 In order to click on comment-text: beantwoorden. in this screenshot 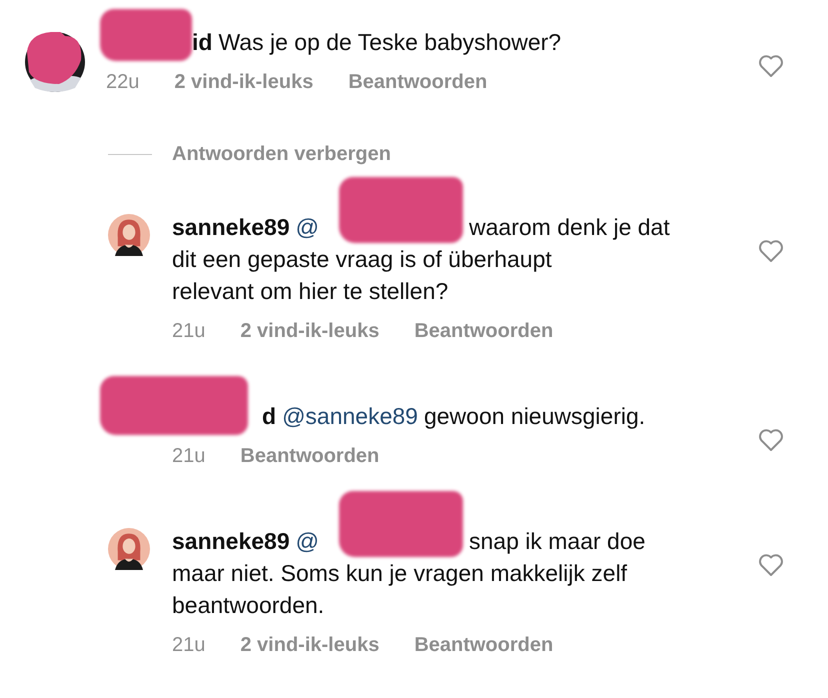, I will do `click(249, 605)`.